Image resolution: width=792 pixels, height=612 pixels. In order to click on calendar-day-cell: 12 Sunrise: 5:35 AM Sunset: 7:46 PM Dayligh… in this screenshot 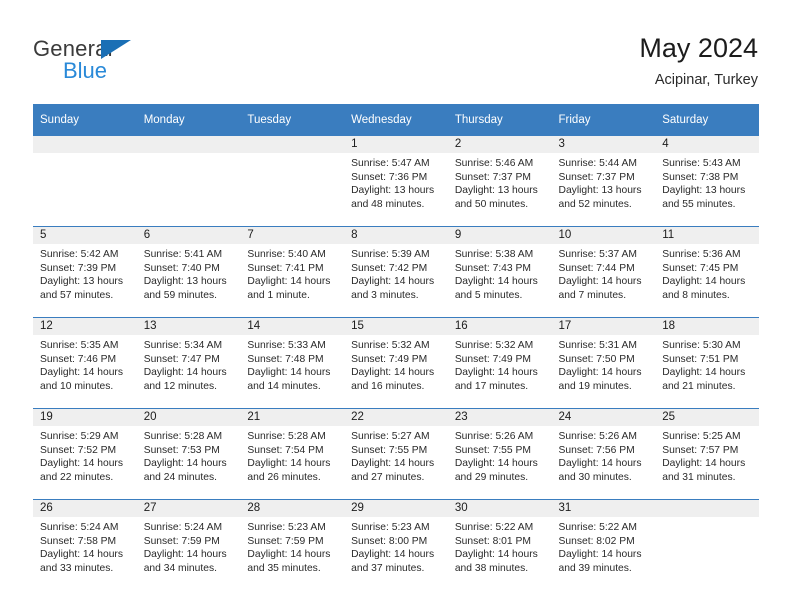, I will do `click(85, 363)`.